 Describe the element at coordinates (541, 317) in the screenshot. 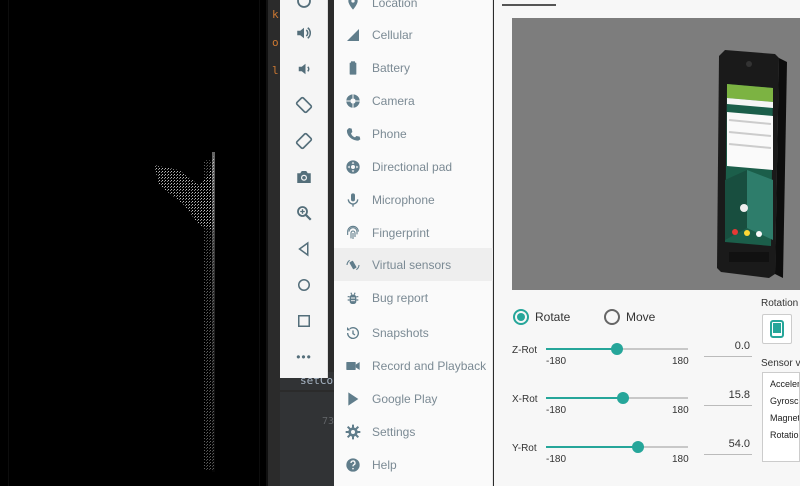

I see `rotate-radio: Rotate` at that location.